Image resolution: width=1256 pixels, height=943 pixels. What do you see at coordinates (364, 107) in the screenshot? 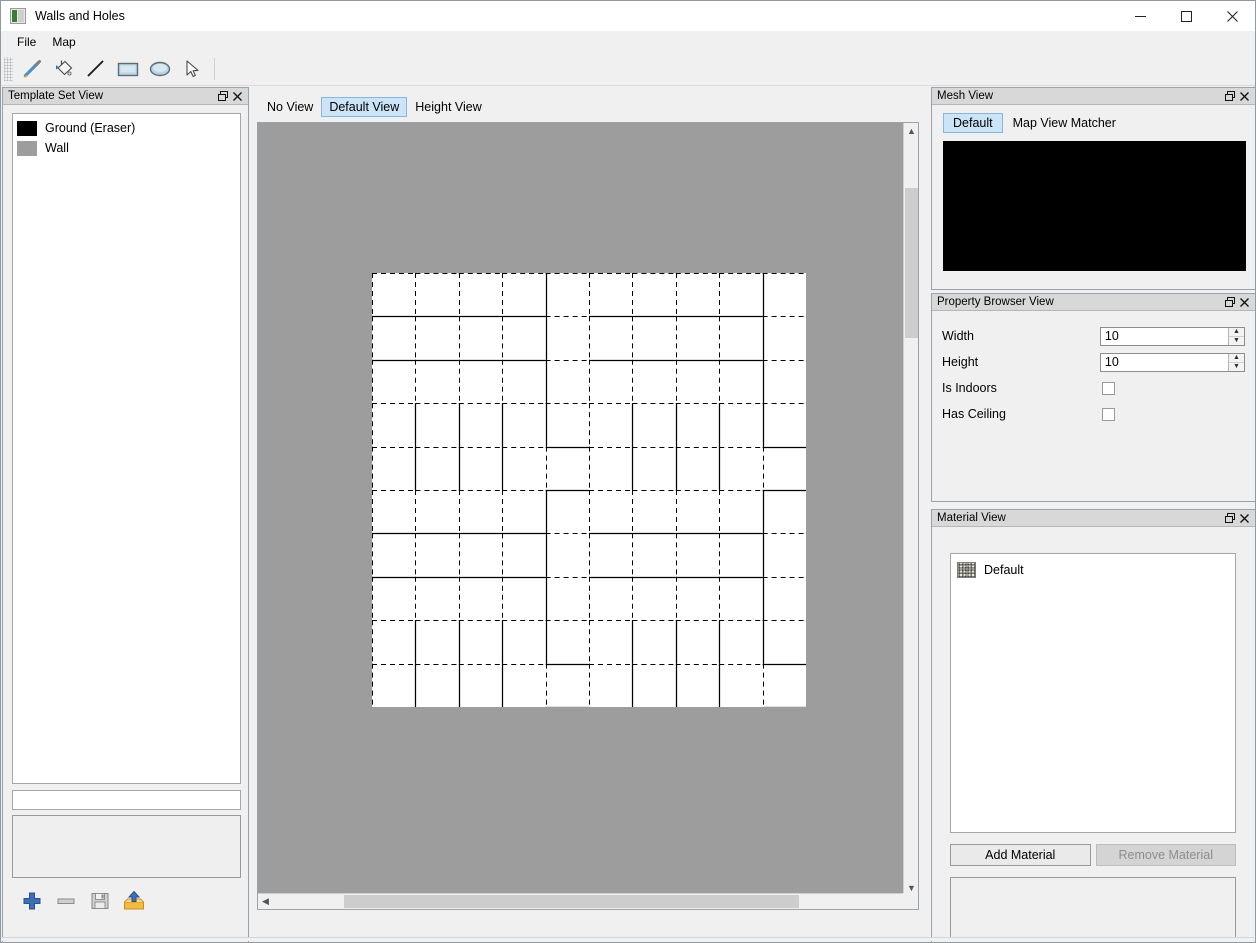
I see `tab-default-view: Default View` at bounding box center [364, 107].